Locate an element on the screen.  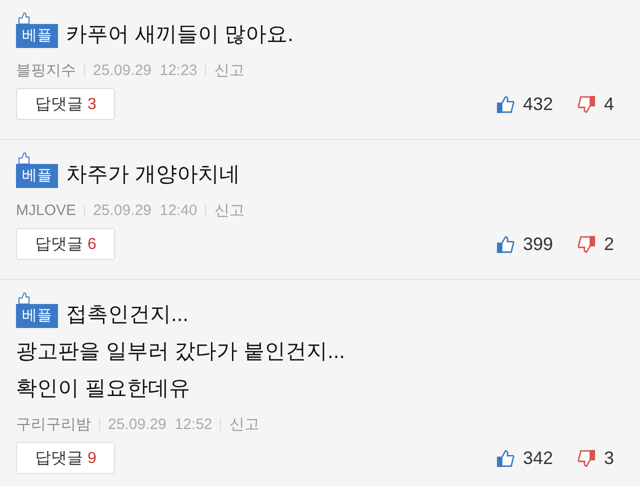
author-name: 구리구리밤 is located at coordinates (53, 424).